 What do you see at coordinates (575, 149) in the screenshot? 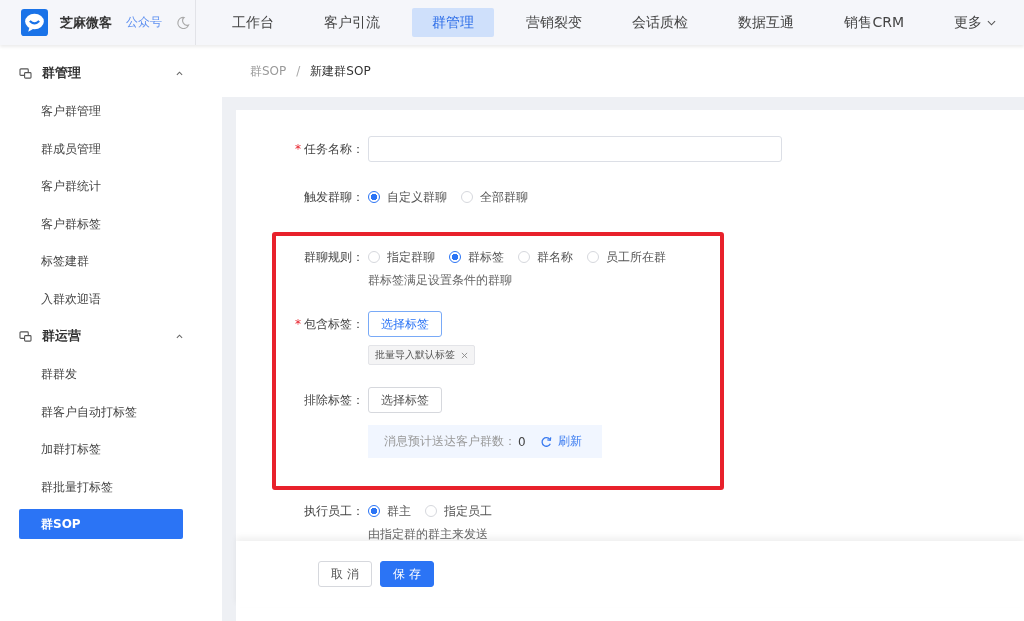
I see `input-field` at bounding box center [575, 149].